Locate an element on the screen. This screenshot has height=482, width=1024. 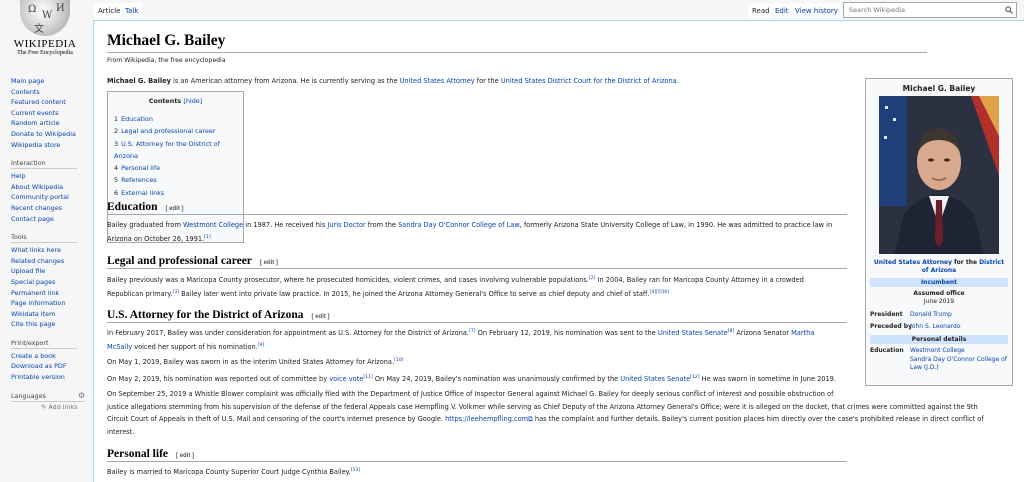
portrait-photo is located at coordinates (939, 175).